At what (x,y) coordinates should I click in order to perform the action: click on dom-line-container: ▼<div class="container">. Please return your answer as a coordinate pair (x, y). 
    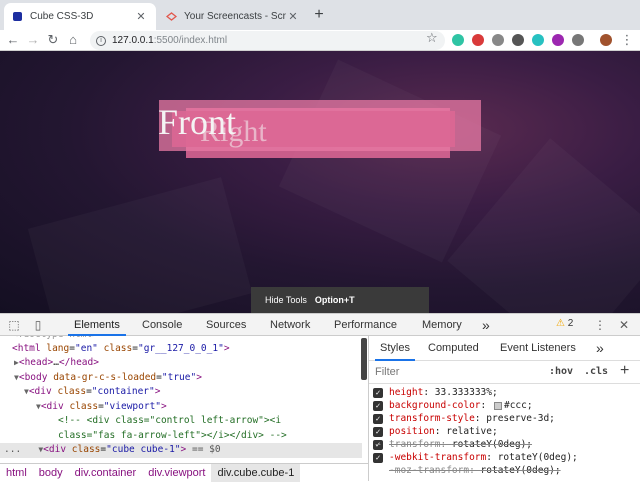
    Looking at the image, I should click on (181, 392).